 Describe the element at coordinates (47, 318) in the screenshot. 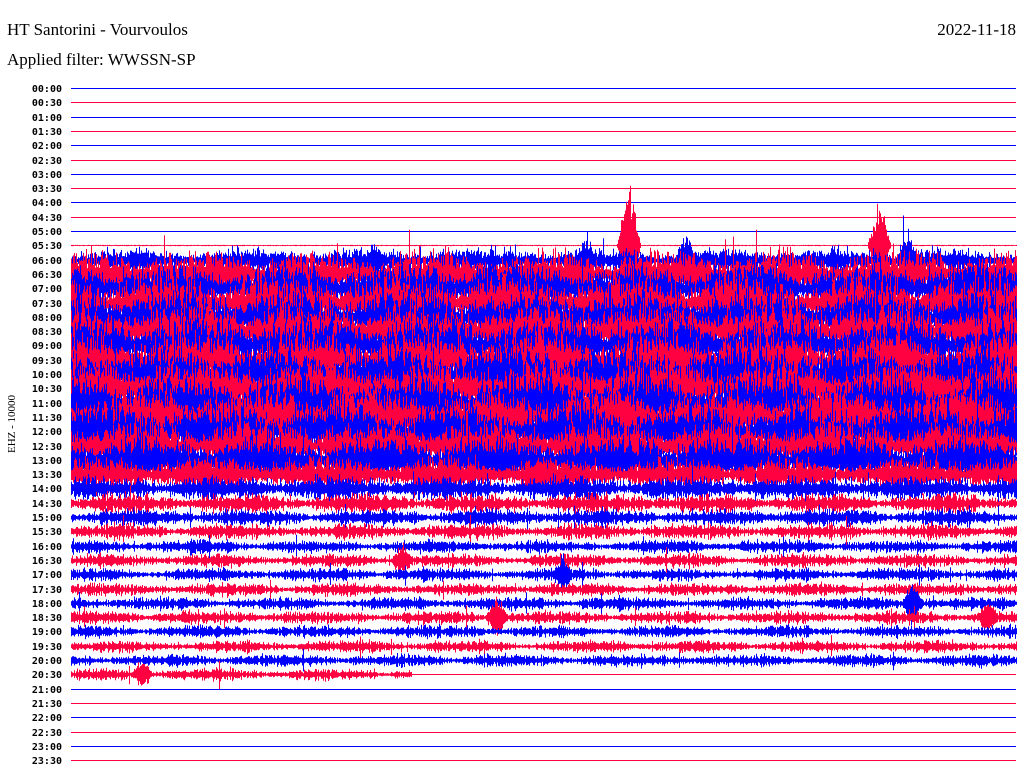

I see `time-tick-label: 08:00` at that location.